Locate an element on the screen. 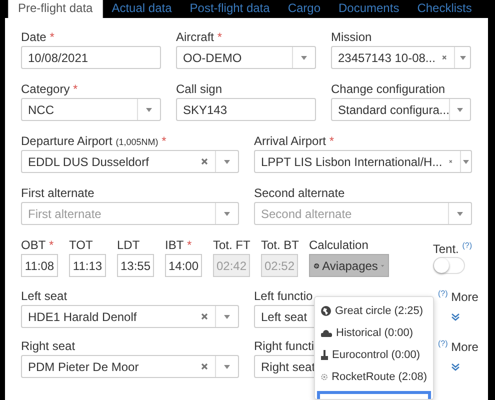 This screenshot has height=400, width=495. field-label: LDT is located at coordinates (128, 245).